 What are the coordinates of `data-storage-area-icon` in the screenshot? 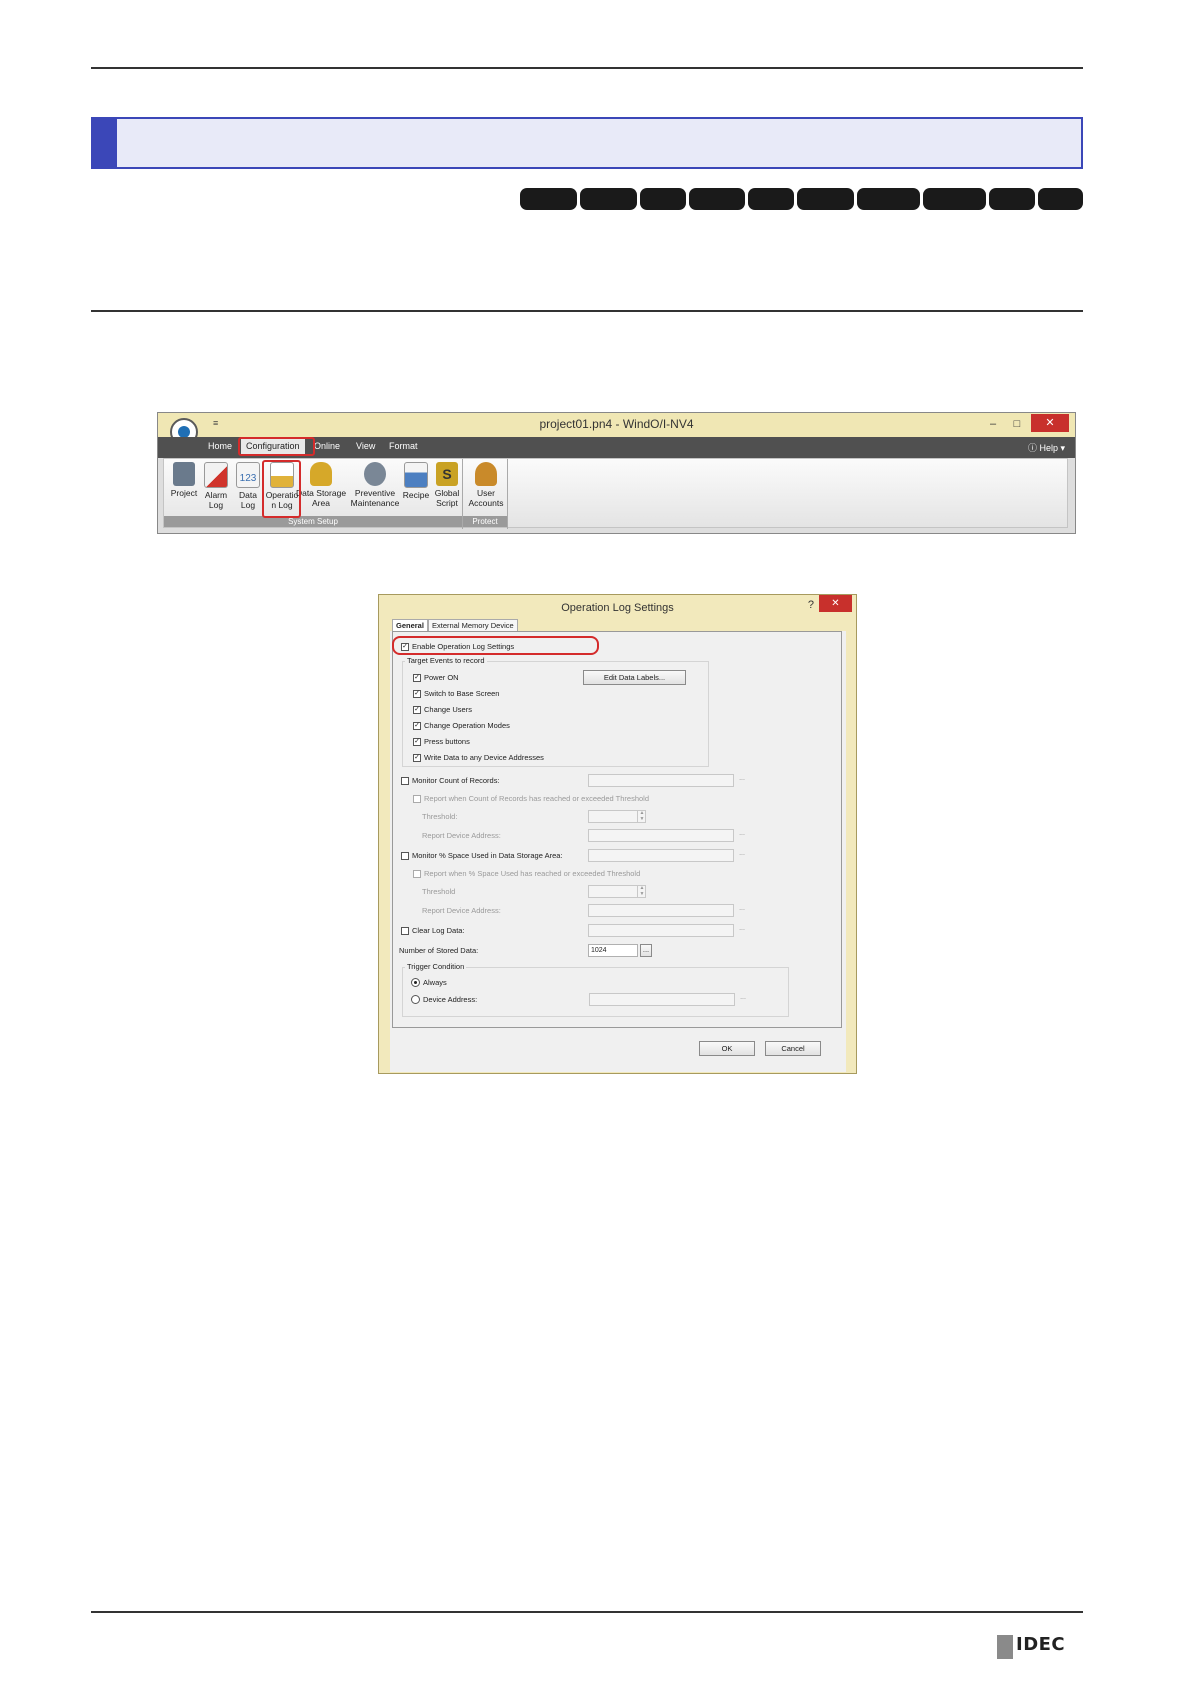 It's located at (321, 474).